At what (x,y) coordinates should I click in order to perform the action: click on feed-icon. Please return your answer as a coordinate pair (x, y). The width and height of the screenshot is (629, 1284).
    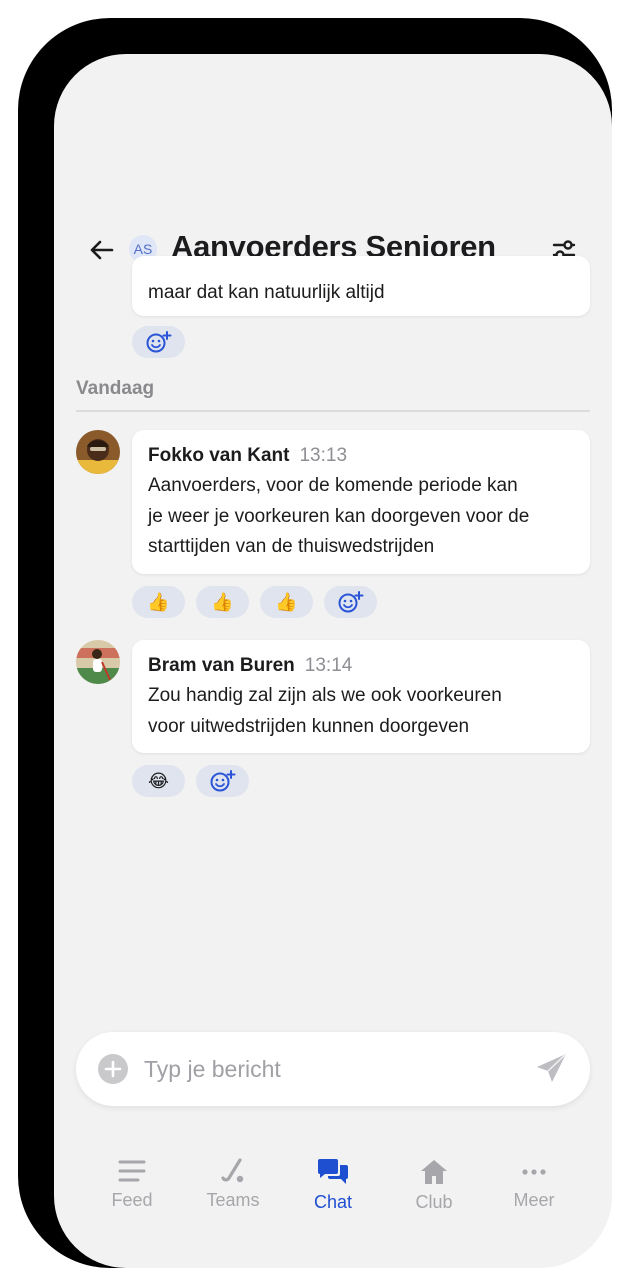
    Looking at the image, I should click on (132, 1171).